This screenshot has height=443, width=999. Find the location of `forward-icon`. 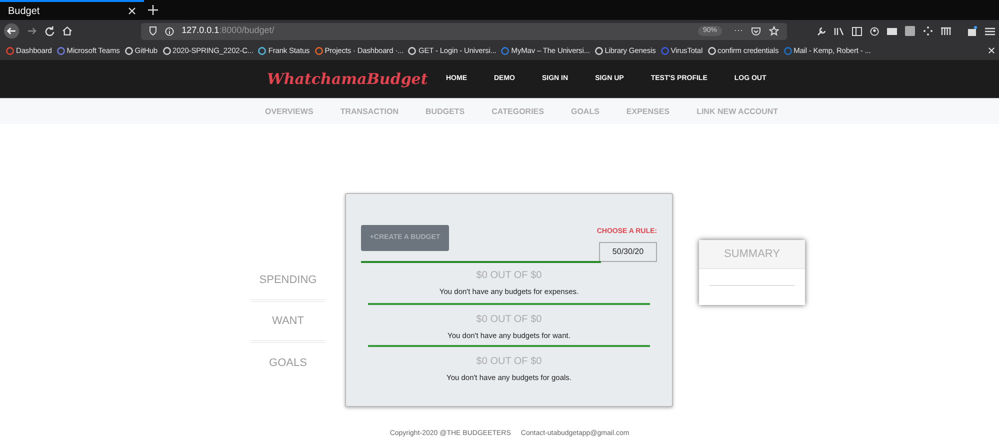

forward-icon is located at coordinates (32, 31).